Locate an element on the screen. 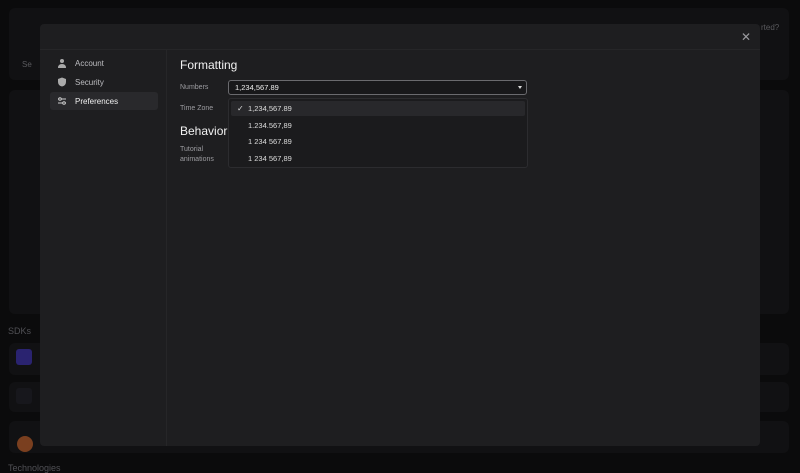 The height and width of the screenshot is (473, 800). sidebar-item-security: Security is located at coordinates (104, 82).